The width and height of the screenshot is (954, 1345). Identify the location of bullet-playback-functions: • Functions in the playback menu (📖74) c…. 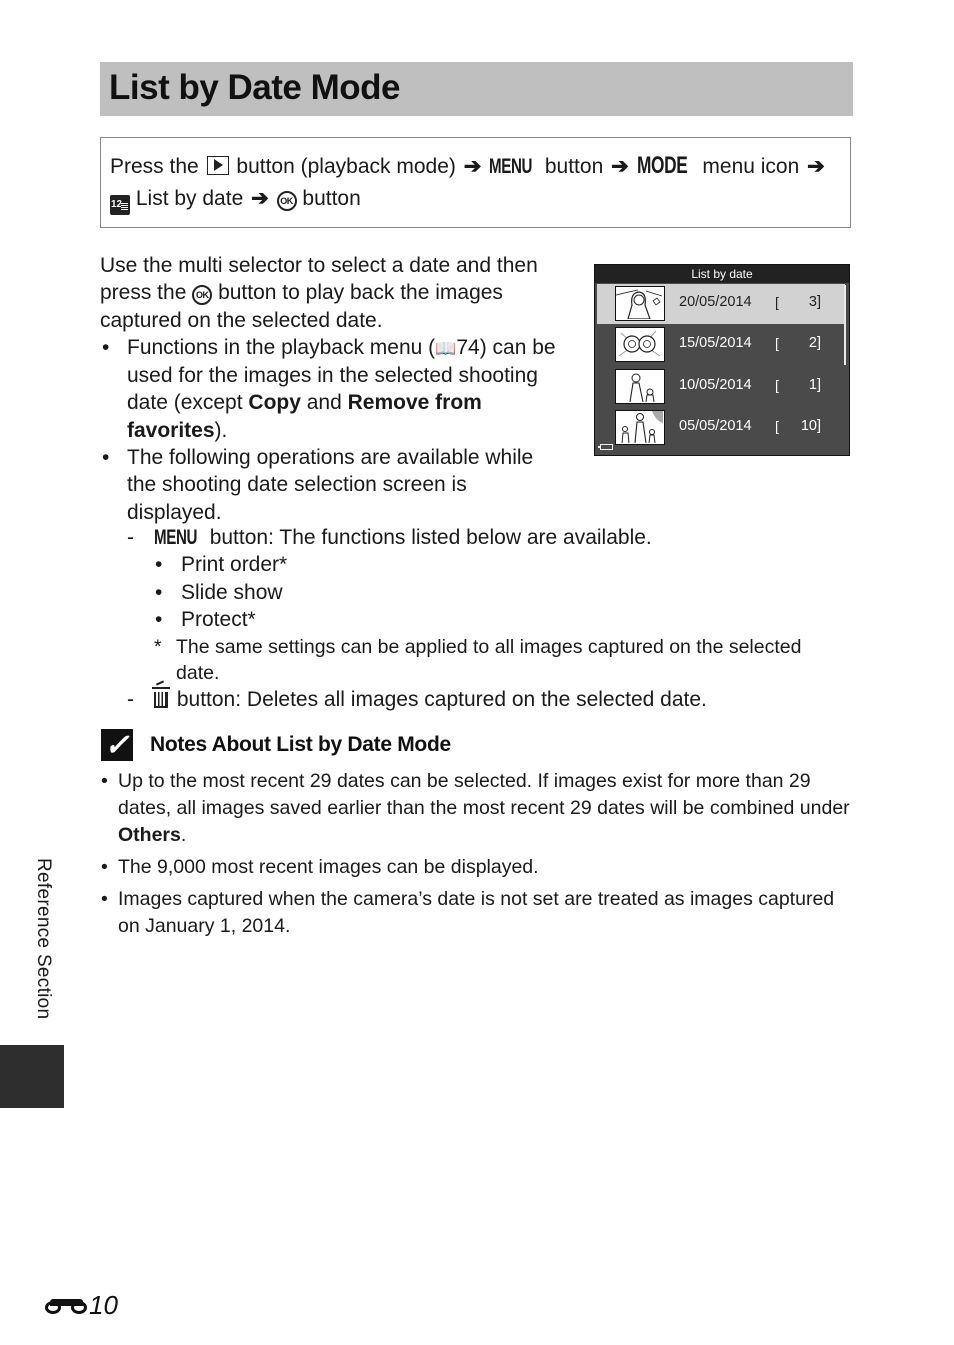
(330, 389).